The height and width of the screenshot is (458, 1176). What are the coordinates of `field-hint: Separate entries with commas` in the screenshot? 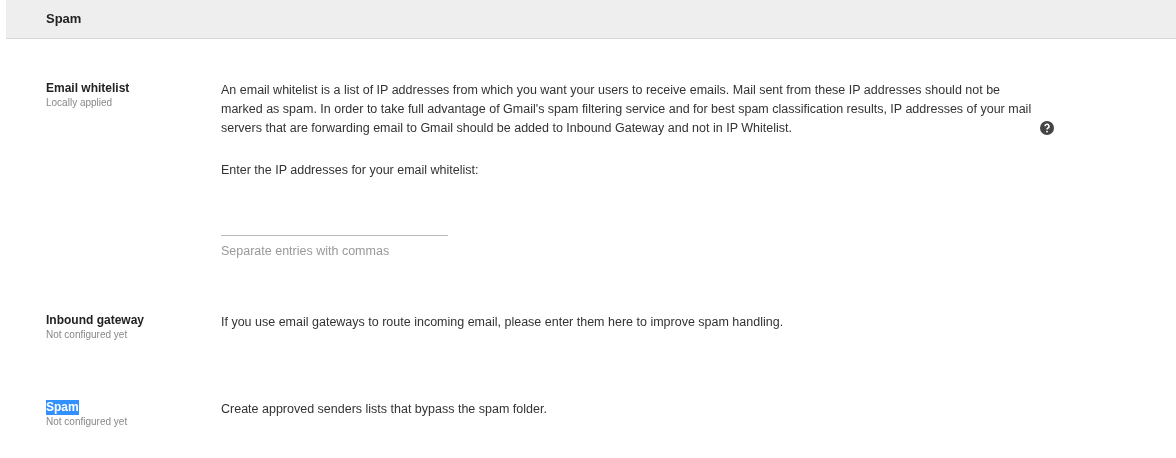 It's located at (305, 251).